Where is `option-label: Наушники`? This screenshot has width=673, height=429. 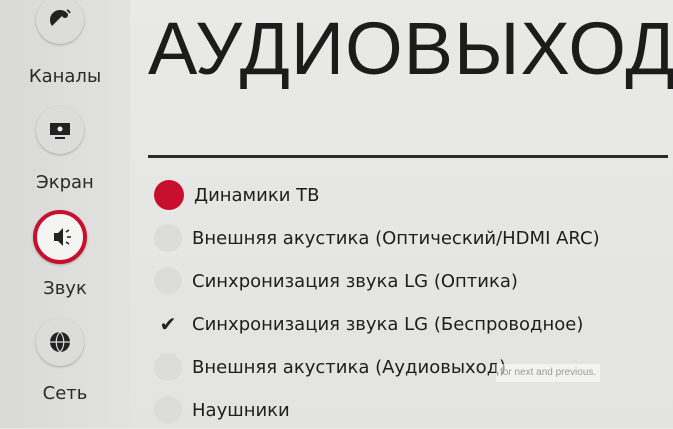
option-label: Наушники is located at coordinates (241, 410).